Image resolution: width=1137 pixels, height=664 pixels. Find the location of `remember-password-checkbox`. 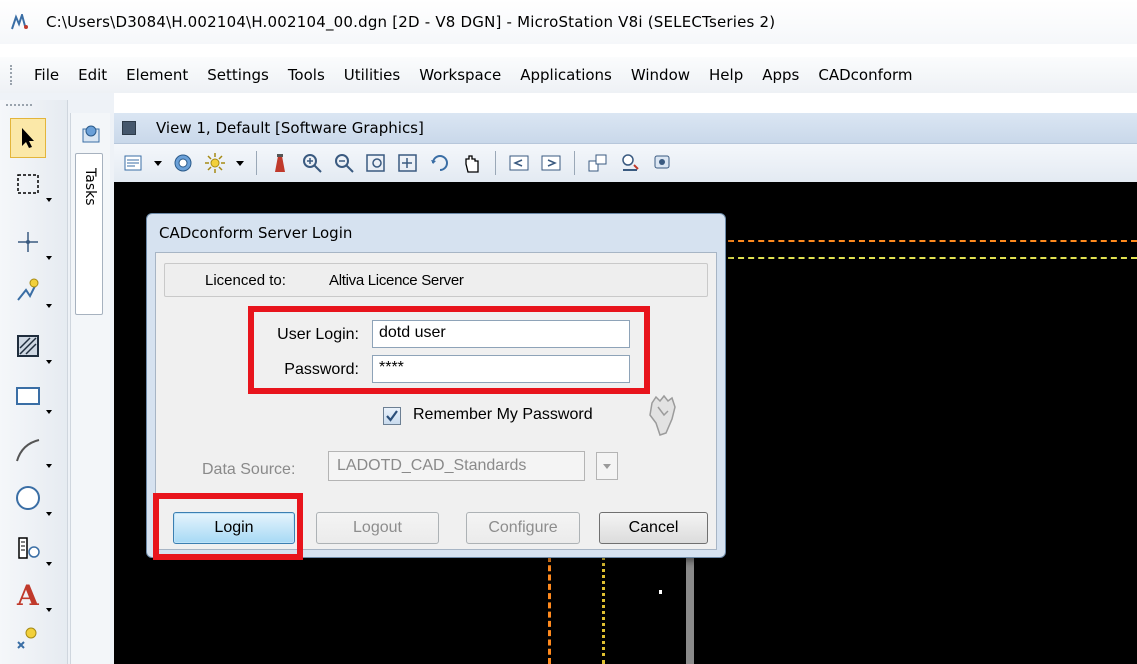

remember-password-checkbox is located at coordinates (392, 416).